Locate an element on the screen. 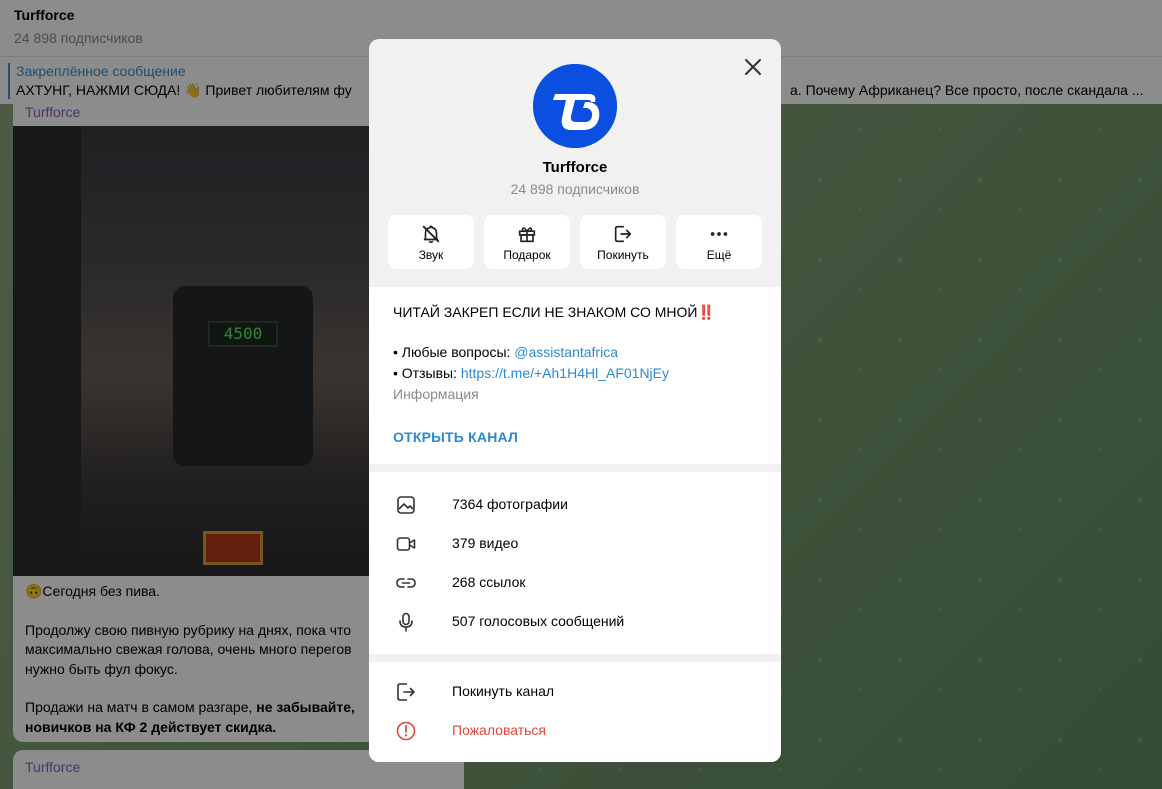 The height and width of the screenshot is (789, 1162). more-icon is located at coordinates (719, 233).